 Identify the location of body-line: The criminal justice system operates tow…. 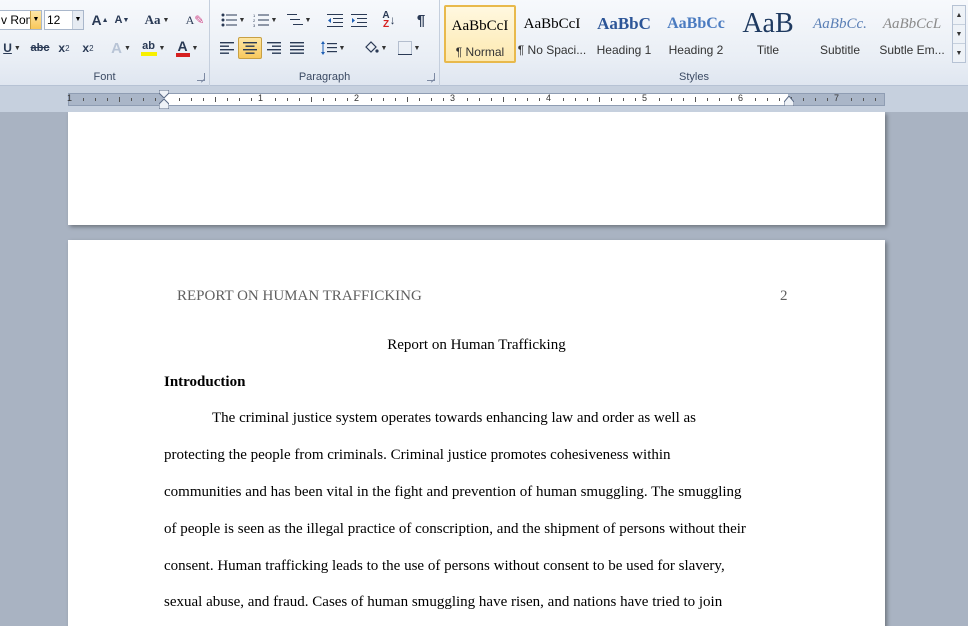
(454, 418).